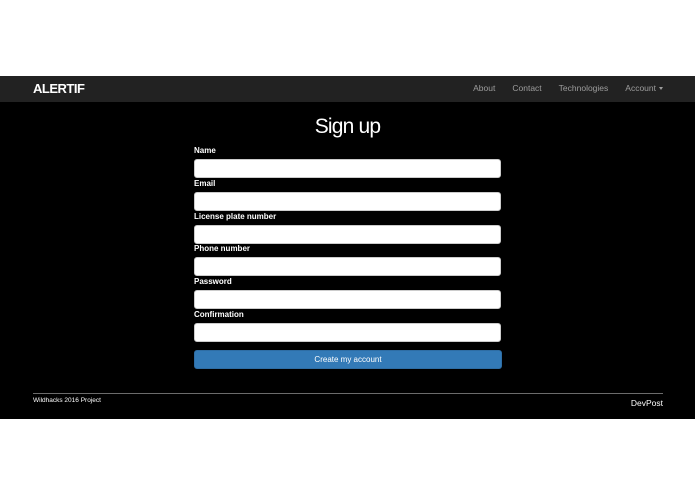 This screenshot has height=494, width=695. Describe the element at coordinates (213, 281) in the screenshot. I see `password-label: Password` at that location.